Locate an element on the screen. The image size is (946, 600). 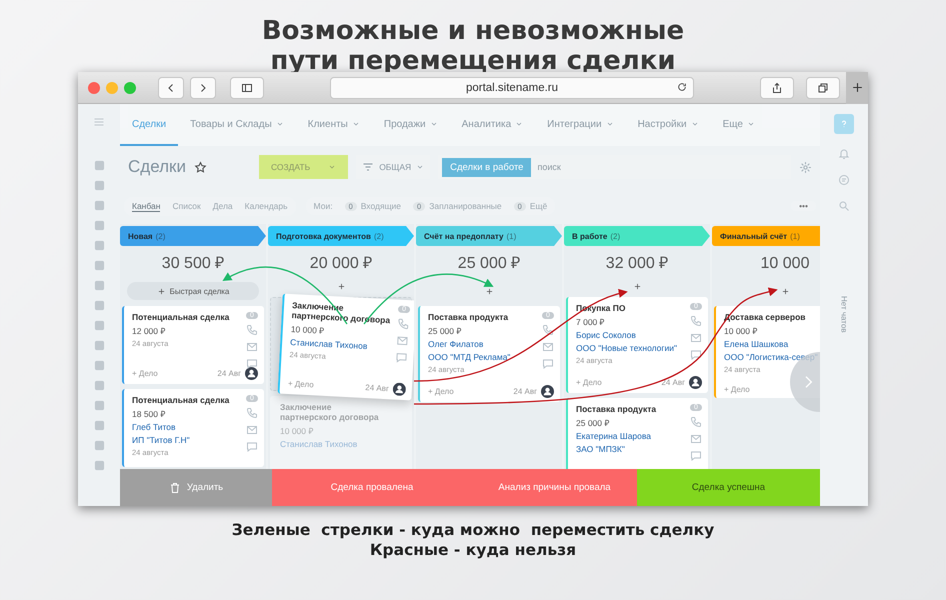
deal-card: Заключение партнерского договора 10 000 ₽ Станислав Тихонов is located at coordinates (341, 432).